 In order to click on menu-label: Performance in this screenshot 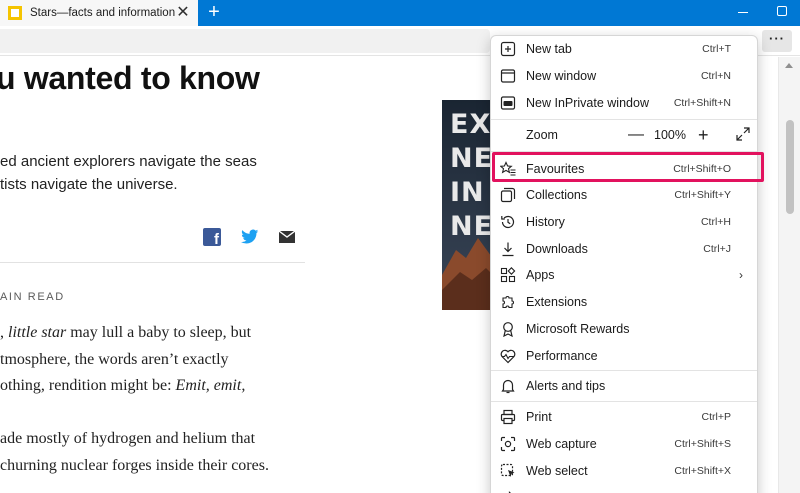, I will do `click(562, 356)`.